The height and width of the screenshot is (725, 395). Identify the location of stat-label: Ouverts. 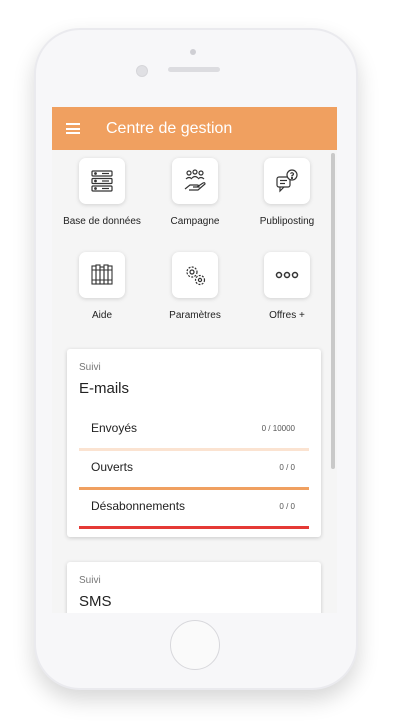
(112, 467).